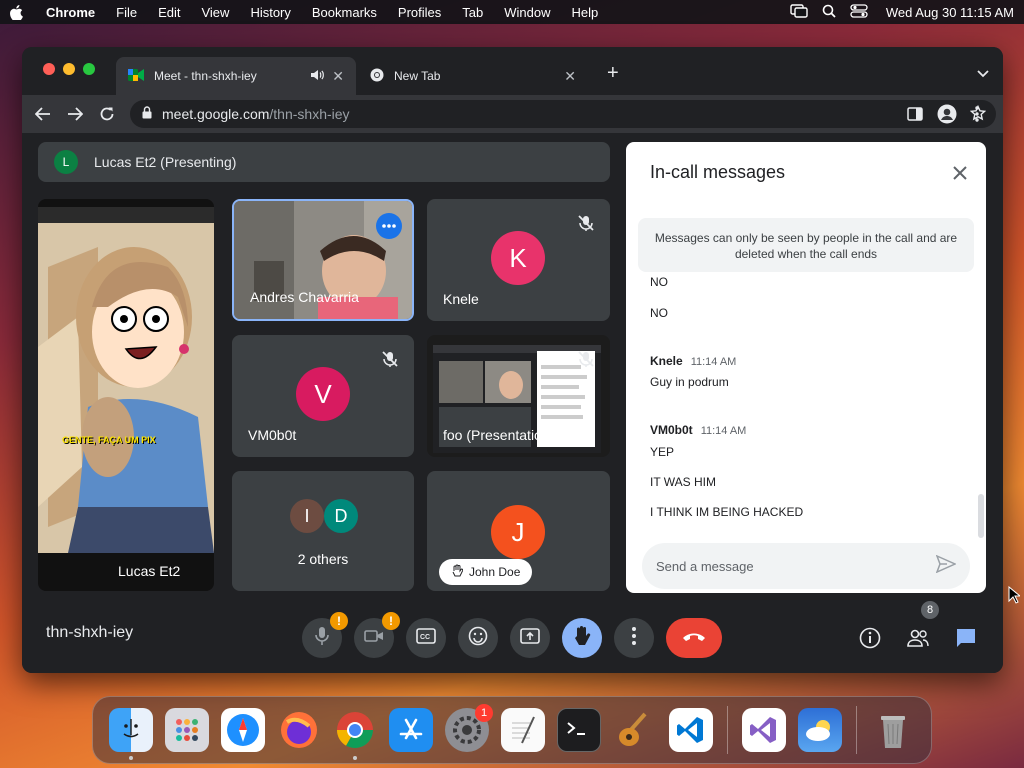  I want to click on menu-file: File, so click(126, 12).